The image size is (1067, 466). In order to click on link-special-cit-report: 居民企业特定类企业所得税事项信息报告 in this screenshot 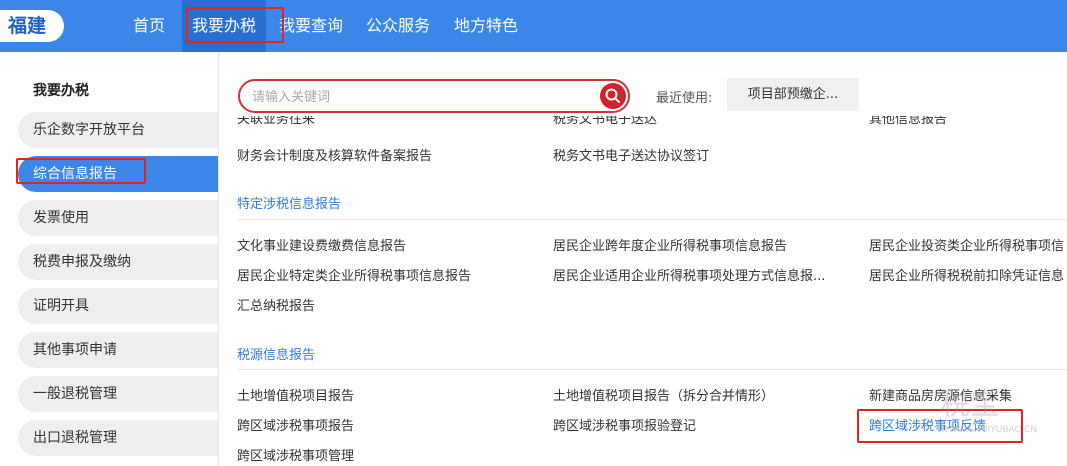, I will do `click(354, 274)`.